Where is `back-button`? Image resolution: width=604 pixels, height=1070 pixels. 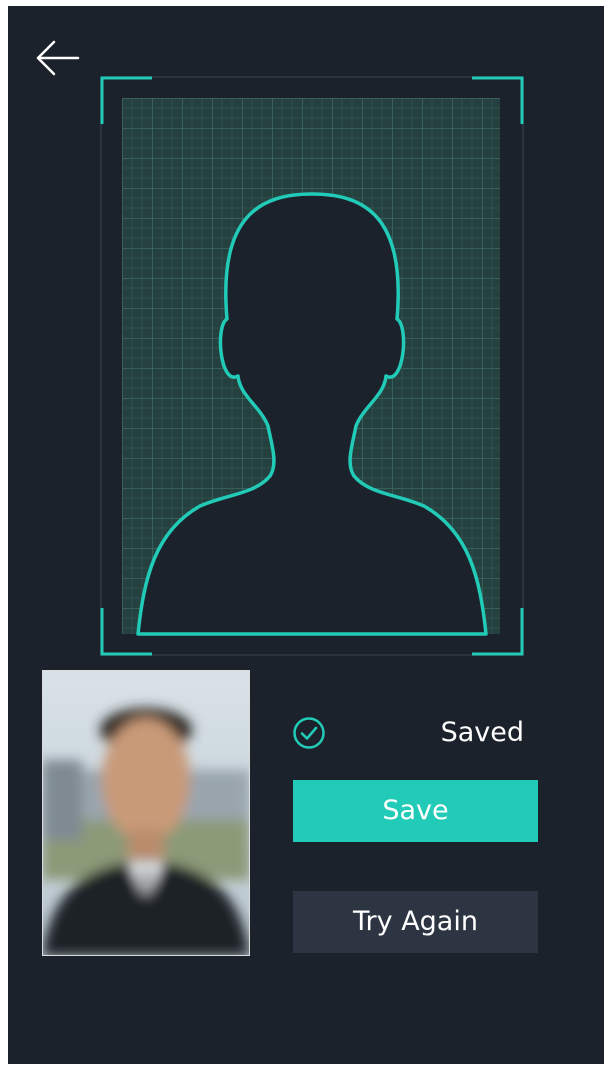
back-button is located at coordinates (58, 58).